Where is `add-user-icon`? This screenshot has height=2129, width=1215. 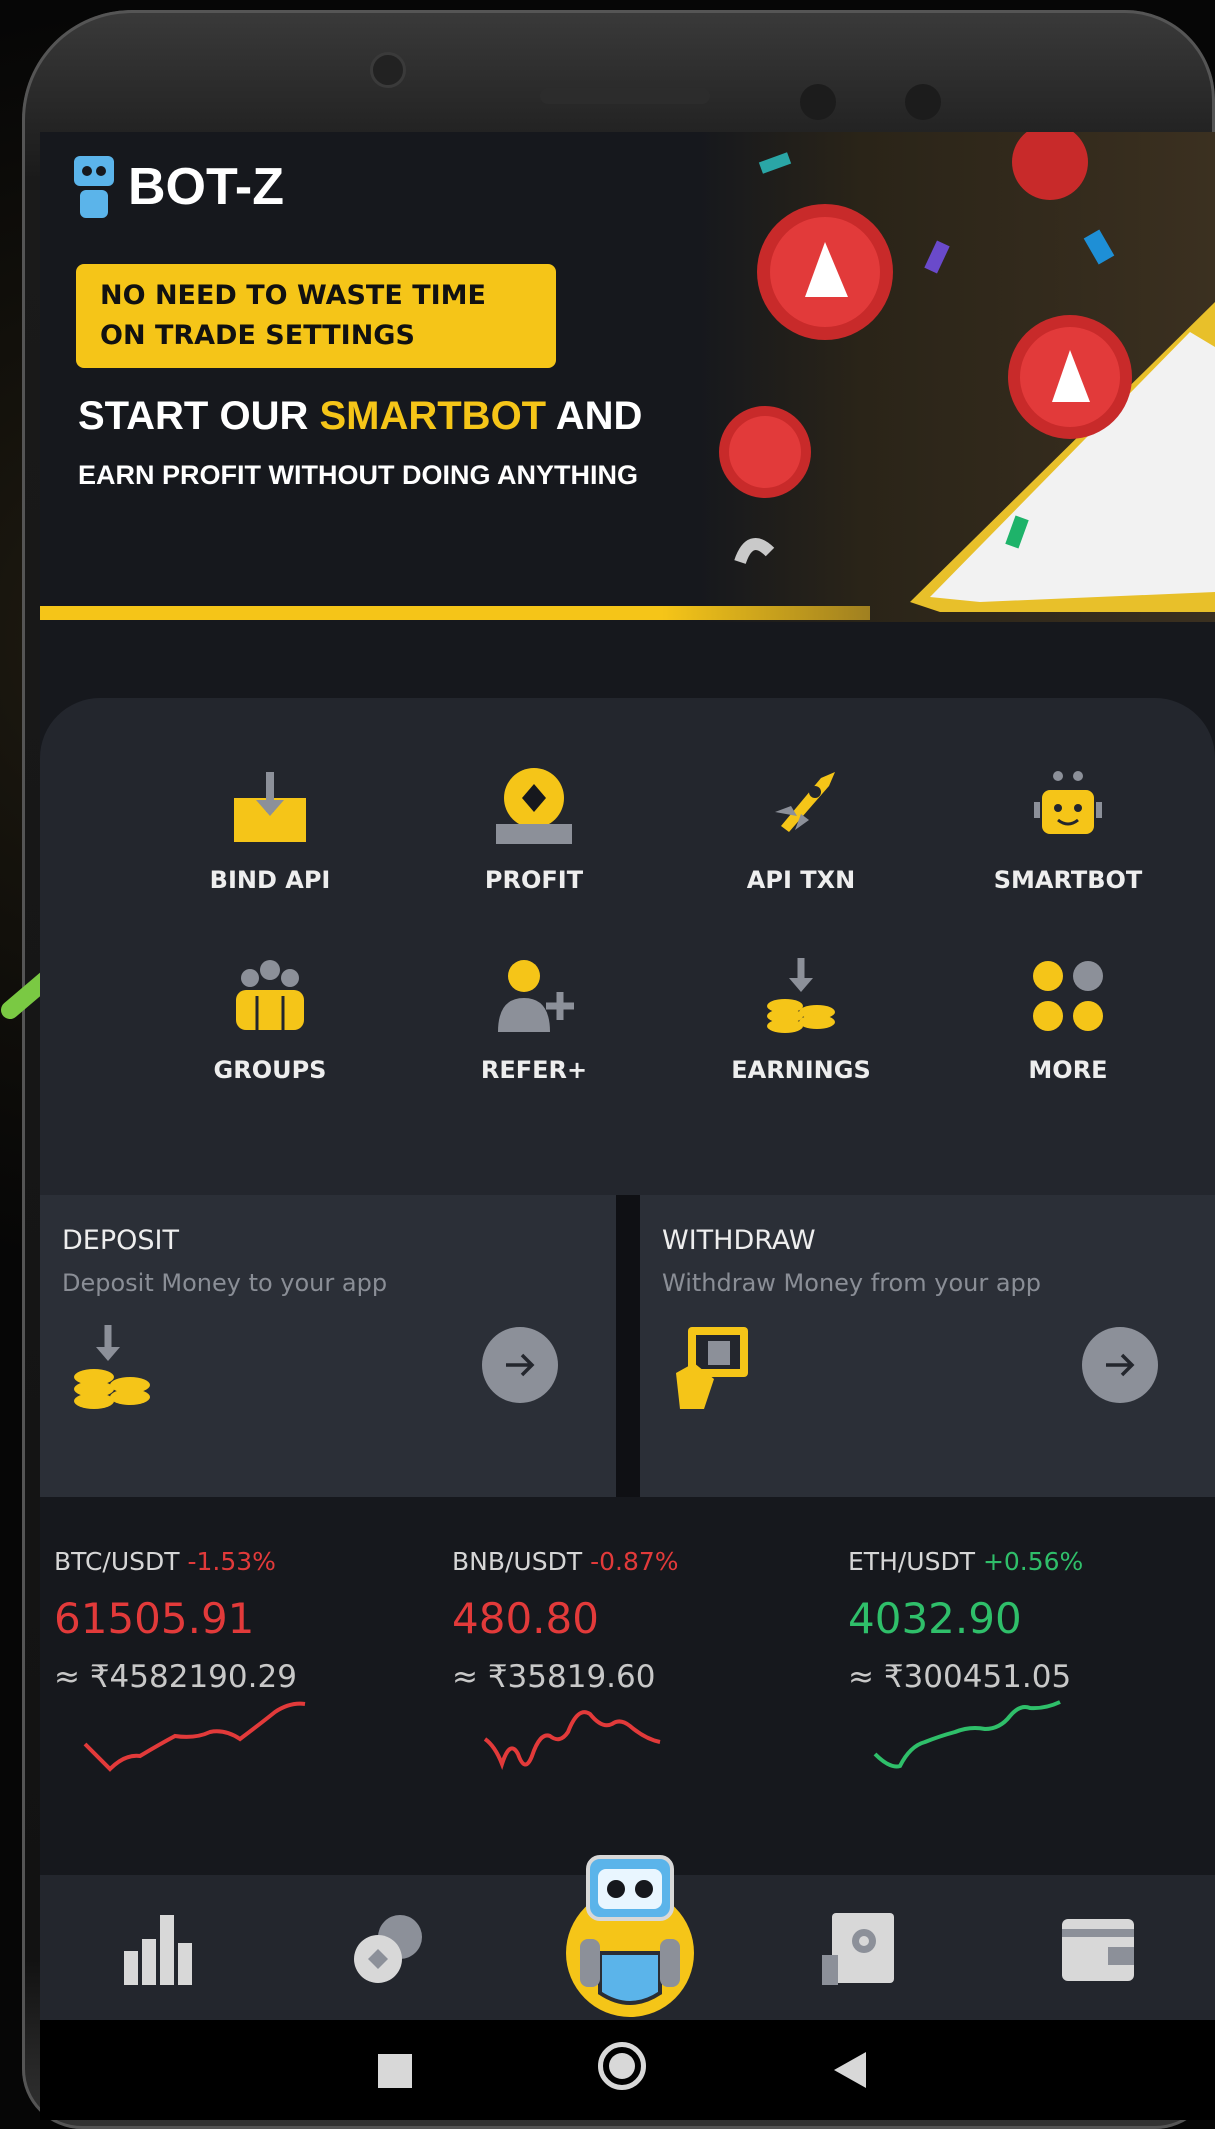 add-user-icon is located at coordinates (534, 996).